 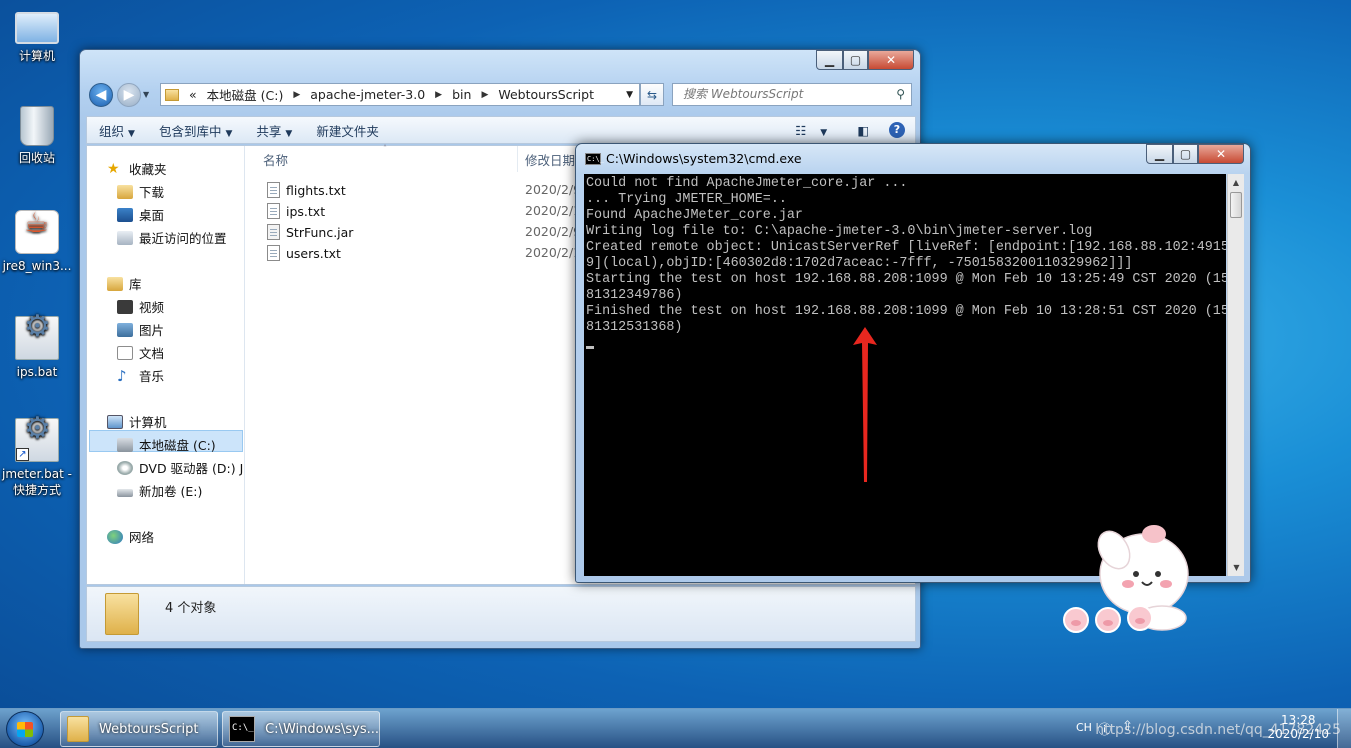 I want to click on vertical-scrollbar: ▲ ▼, so click(x=1235, y=375).